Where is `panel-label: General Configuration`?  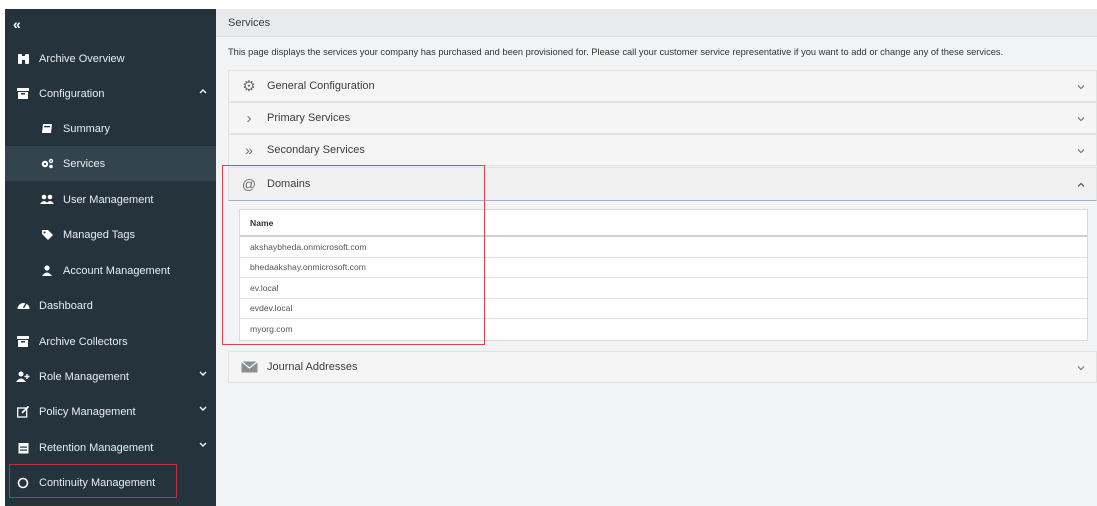 panel-label: General Configuration is located at coordinates (321, 86).